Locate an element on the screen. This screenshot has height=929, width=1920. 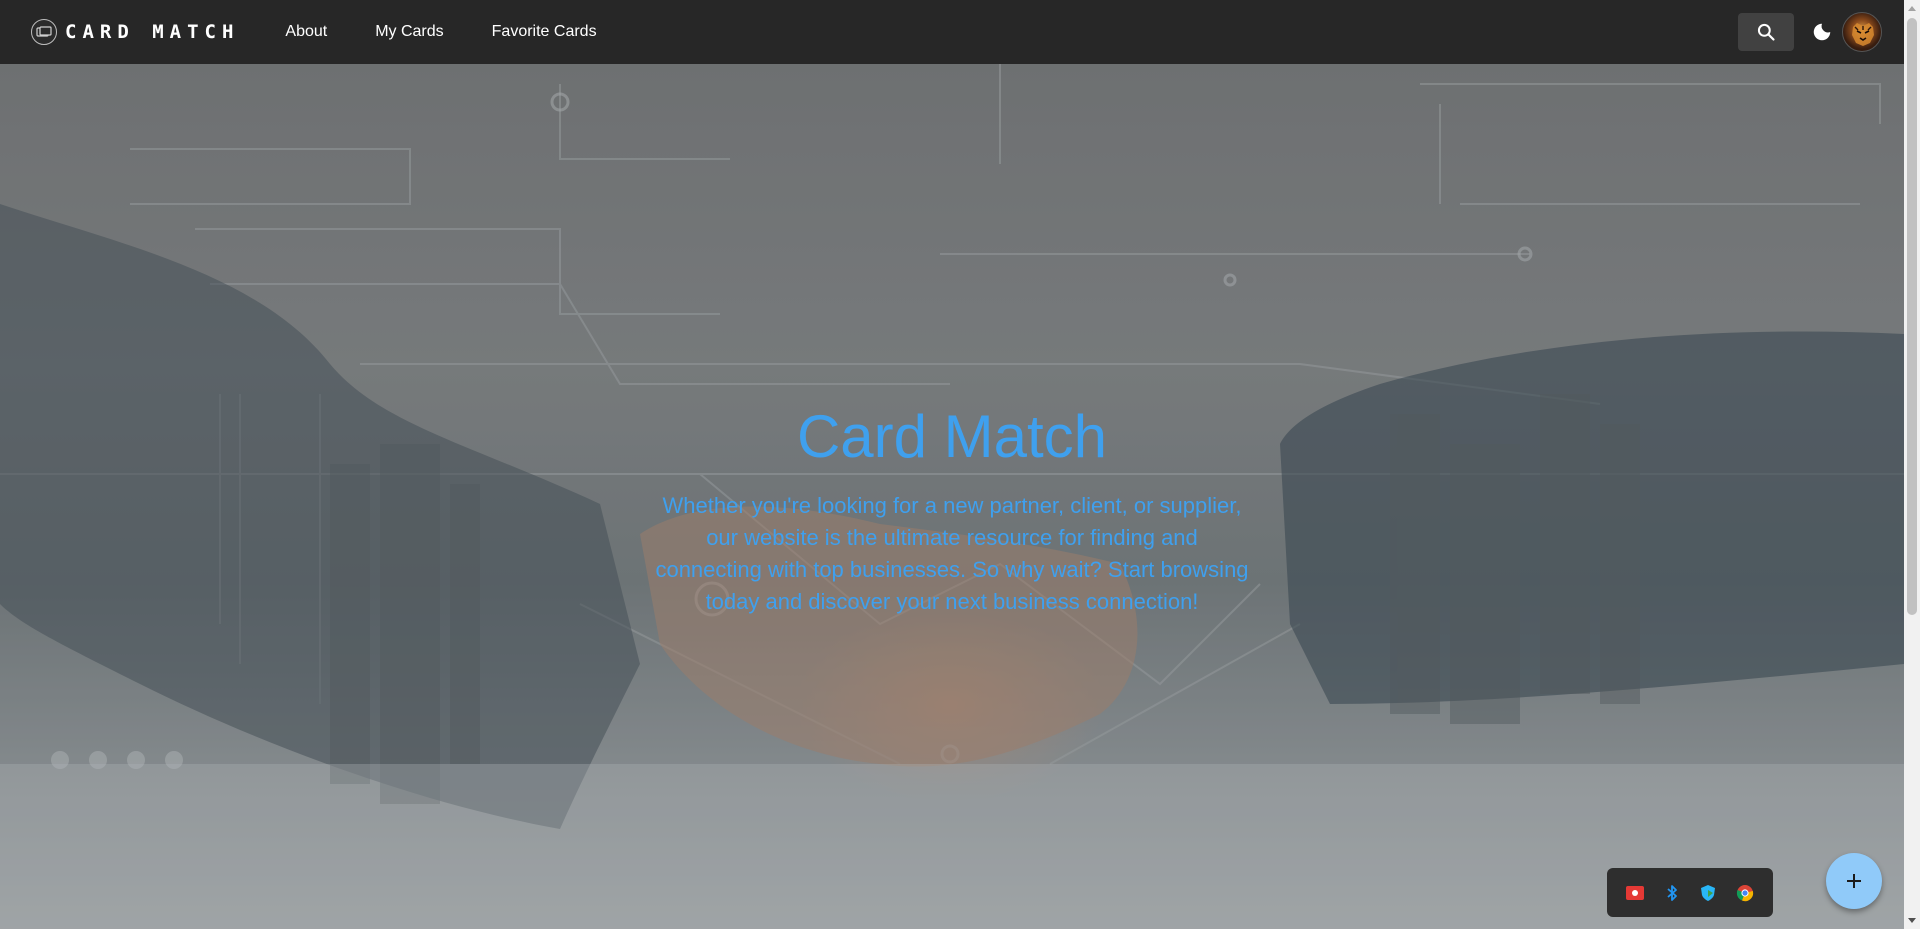
search-icon is located at coordinates (1766, 32).